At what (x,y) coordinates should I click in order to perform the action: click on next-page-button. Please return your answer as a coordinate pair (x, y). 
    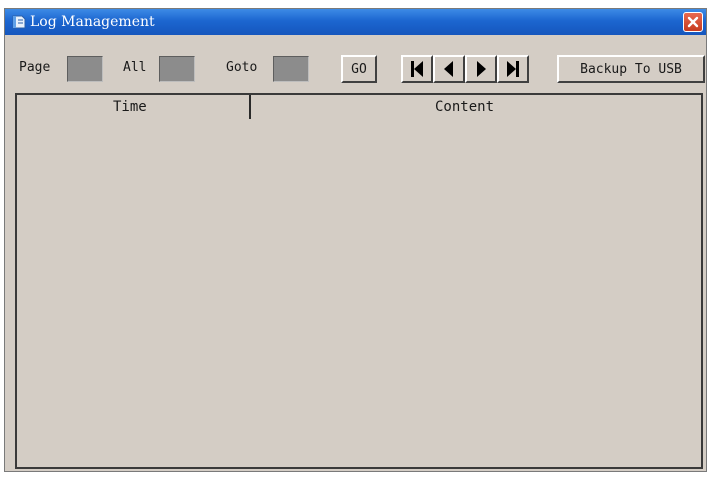
    Looking at the image, I should click on (481, 69).